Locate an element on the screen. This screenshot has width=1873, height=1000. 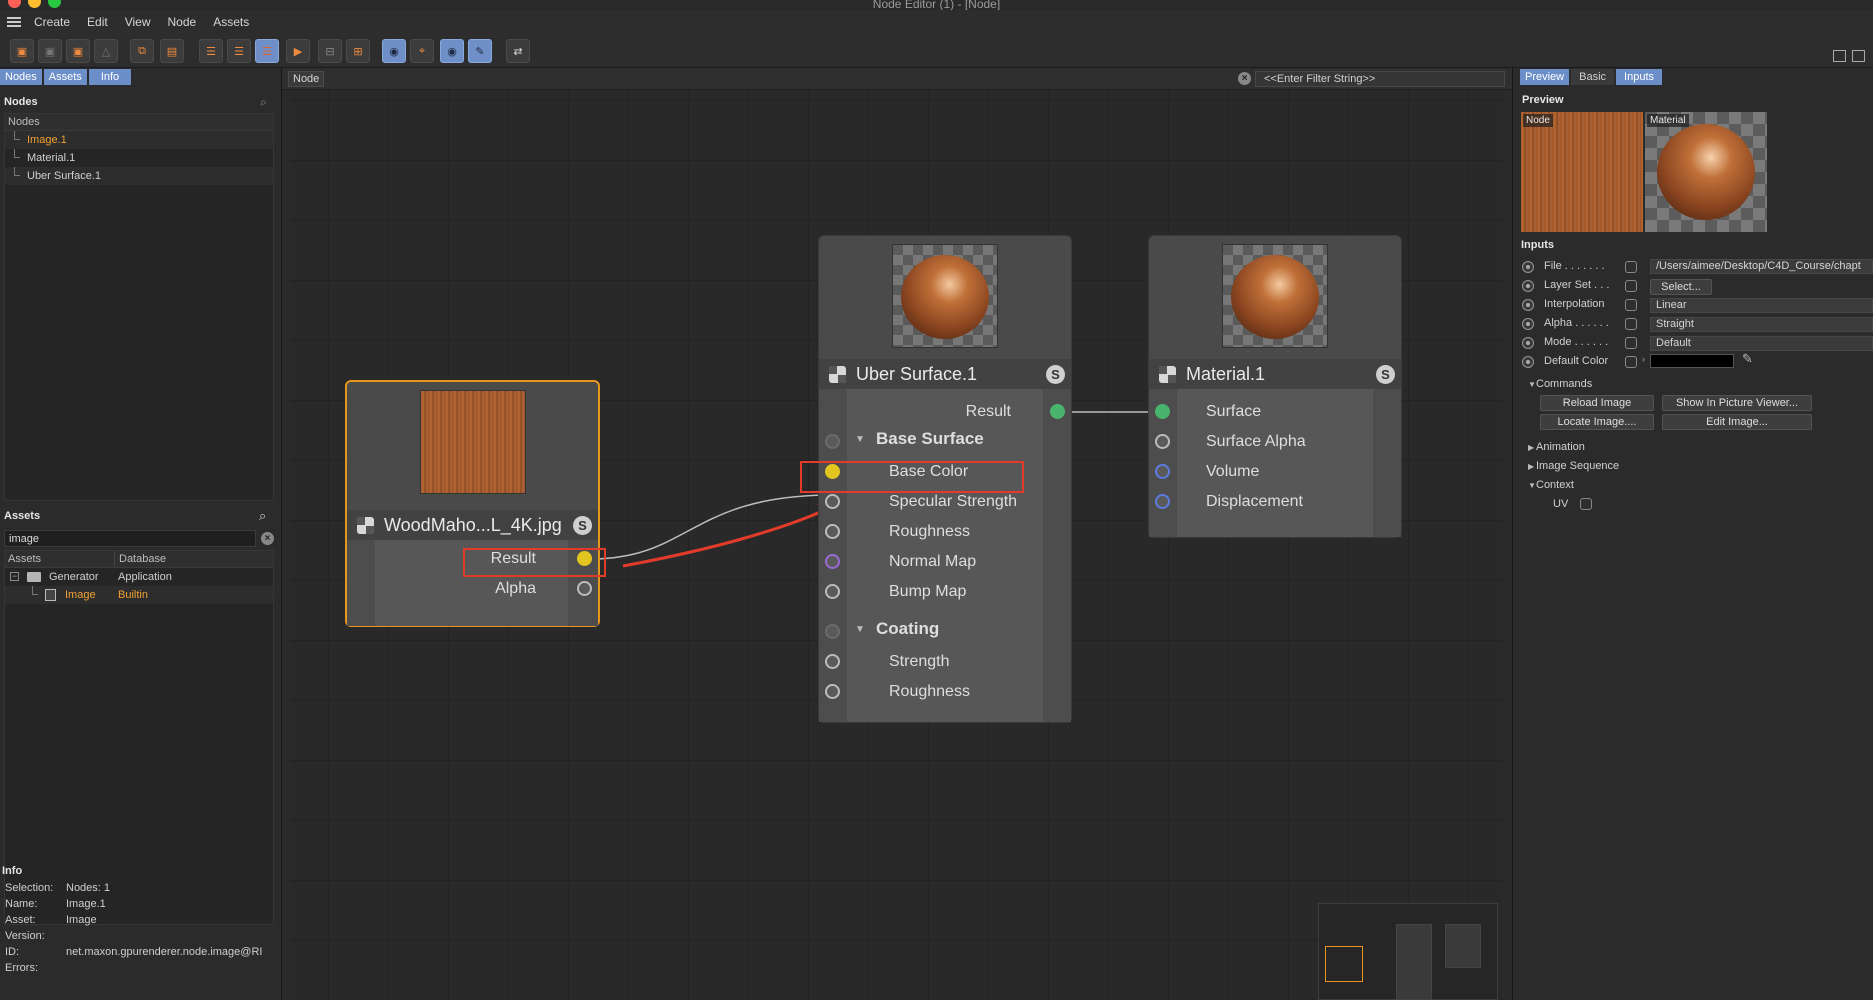
tab-preview: Preview is located at coordinates (1545, 77).